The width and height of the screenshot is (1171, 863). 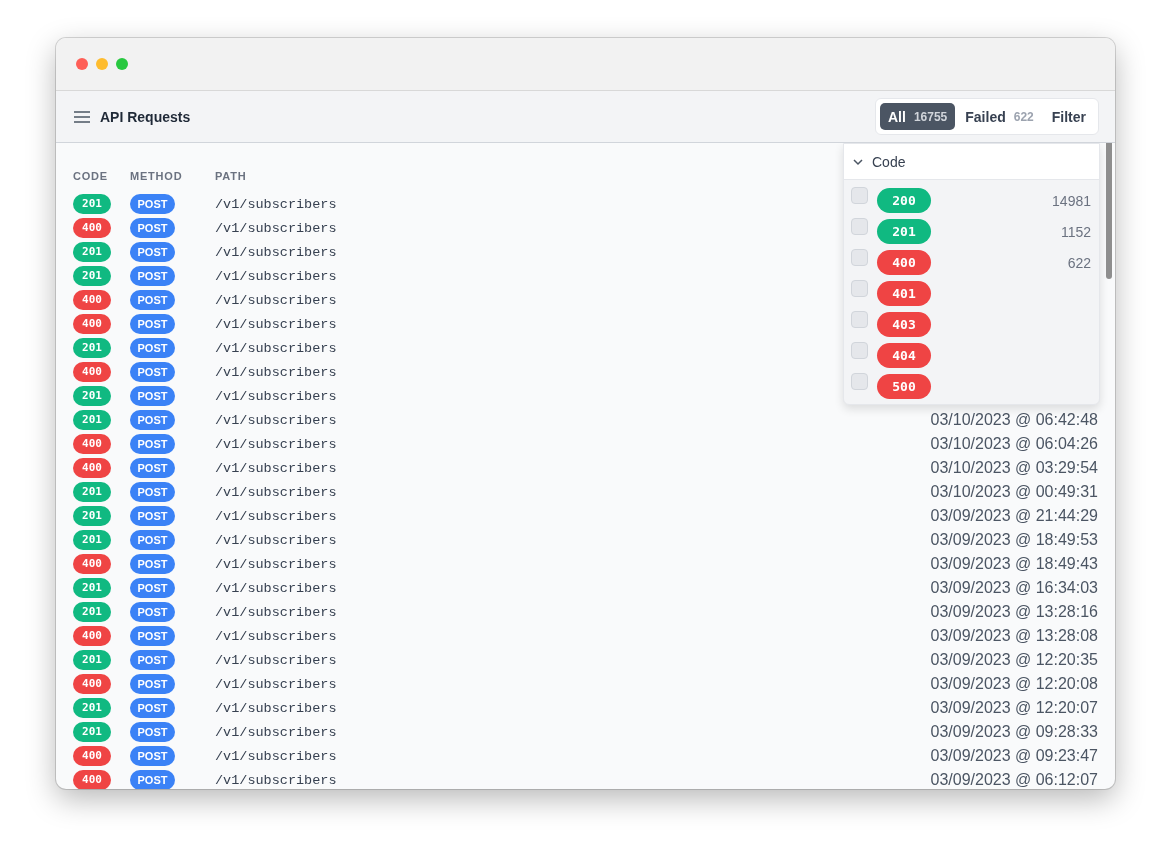 I want to click on status-code-badge: 403, so click(x=904, y=324).